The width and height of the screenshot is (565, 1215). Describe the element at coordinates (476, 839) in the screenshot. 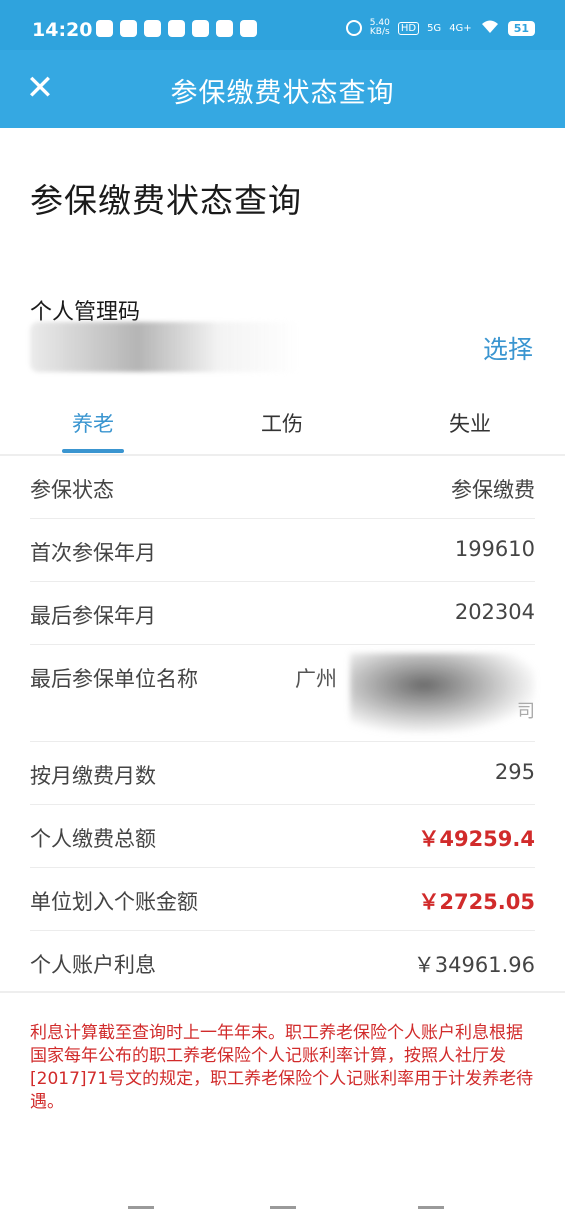

I see `row-value: ￥49259.4` at that location.